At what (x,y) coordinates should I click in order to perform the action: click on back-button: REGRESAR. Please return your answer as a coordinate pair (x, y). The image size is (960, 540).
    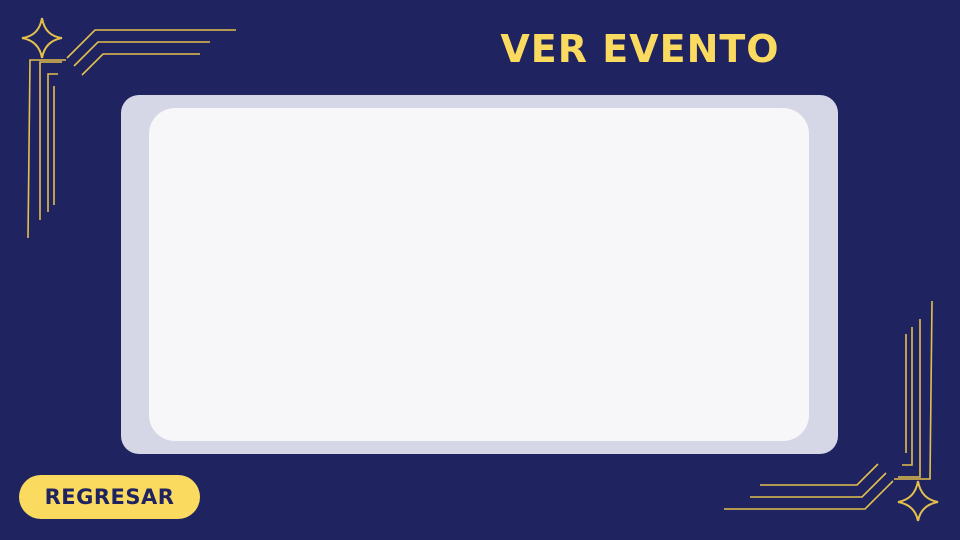
    Looking at the image, I should click on (109, 497).